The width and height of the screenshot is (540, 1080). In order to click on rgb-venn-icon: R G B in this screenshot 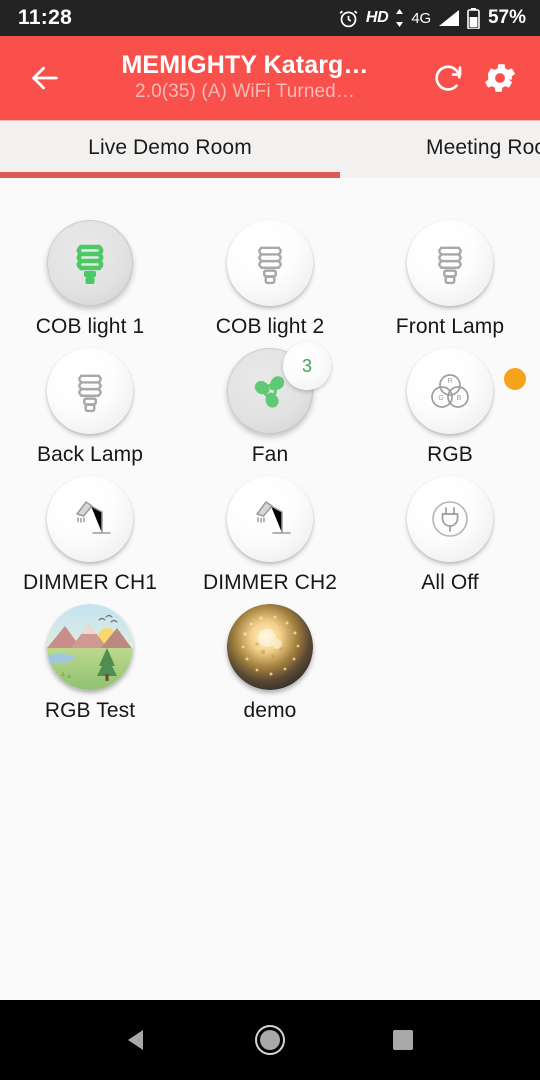, I will do `click(450, 391)`.